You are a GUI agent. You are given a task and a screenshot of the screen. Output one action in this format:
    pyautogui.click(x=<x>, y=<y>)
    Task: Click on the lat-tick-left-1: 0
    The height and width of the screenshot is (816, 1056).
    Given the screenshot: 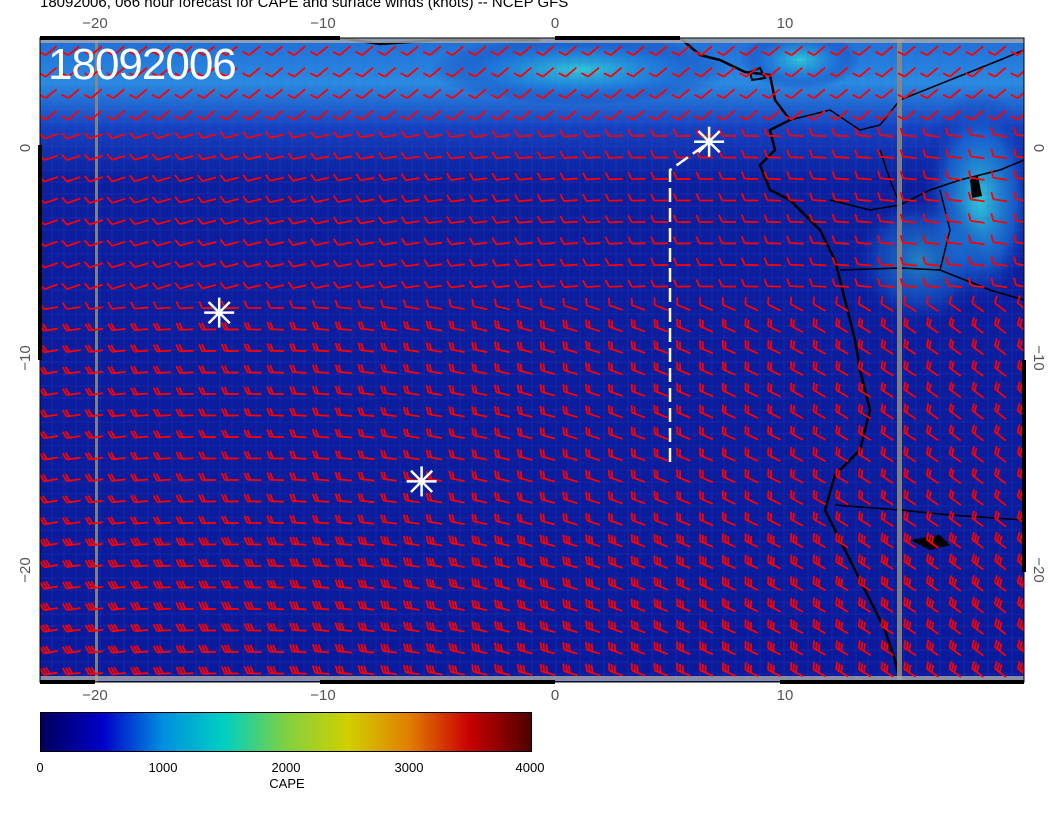 What is the action you would take?
    pyautogui.click(x=25, y=148)
    